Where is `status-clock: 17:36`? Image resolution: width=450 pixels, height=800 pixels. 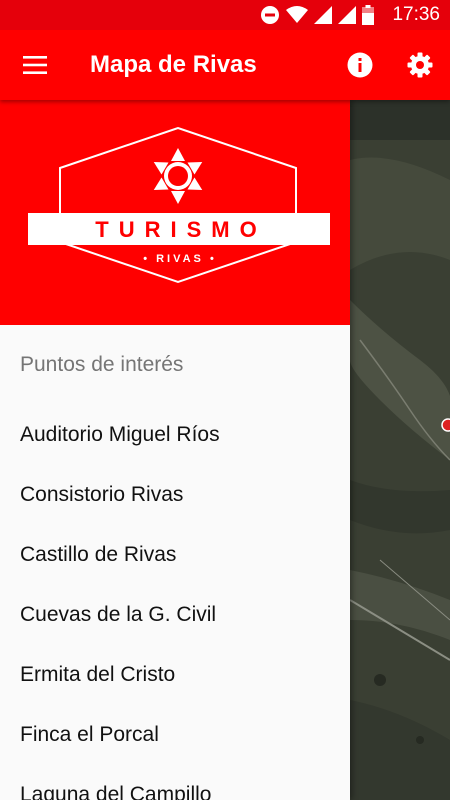 status-clock: 17:36 is located at coordinates (416, 14).